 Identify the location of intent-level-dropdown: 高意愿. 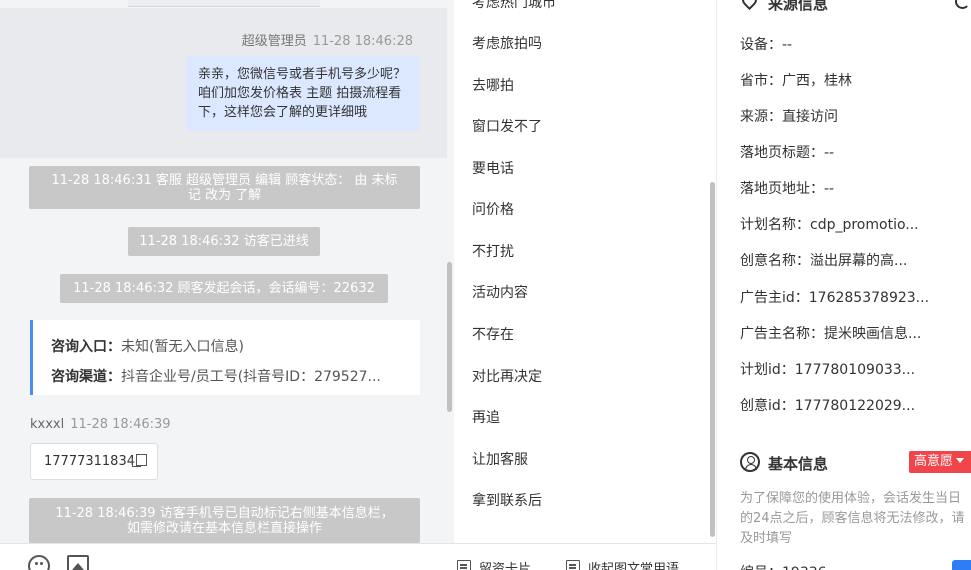
(940, 462).